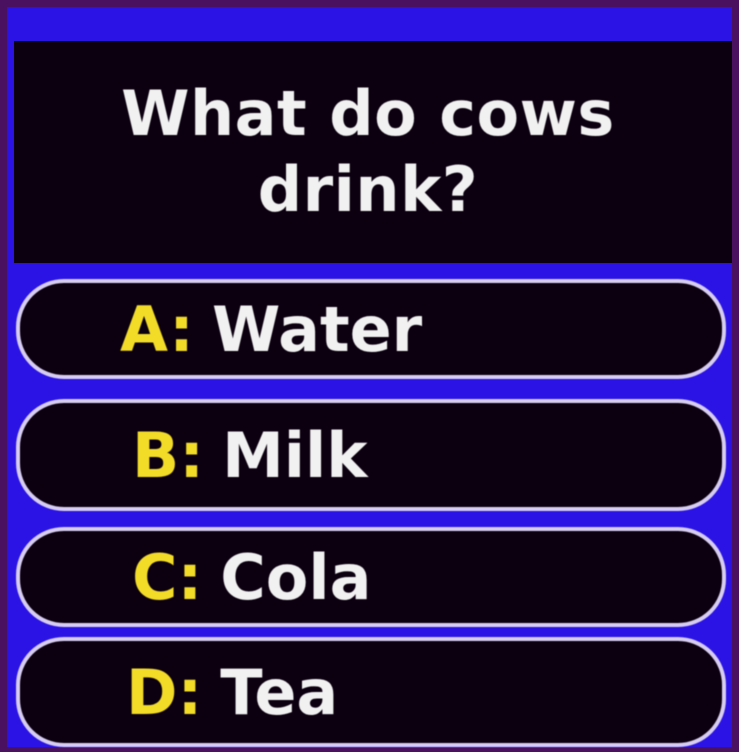 The image size is (739, 752). What do you see at coordinates (371, 455) in the screenshot?
I see `answer-b-button: B: Milk` at bounding box center [371, 455].